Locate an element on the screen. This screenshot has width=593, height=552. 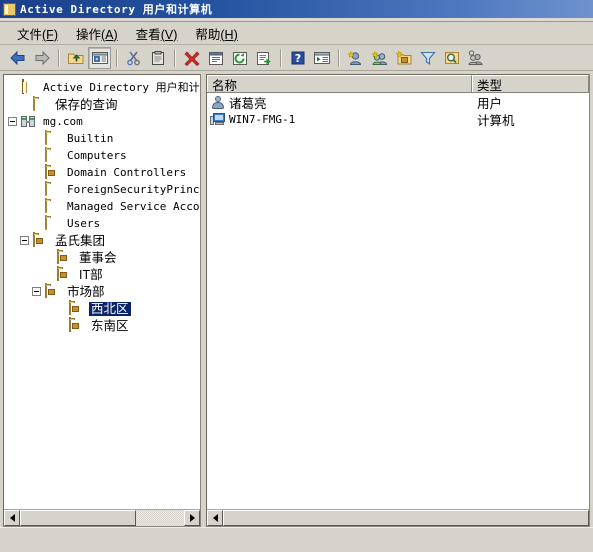
find-users-button is located at coordinates (475, 58).